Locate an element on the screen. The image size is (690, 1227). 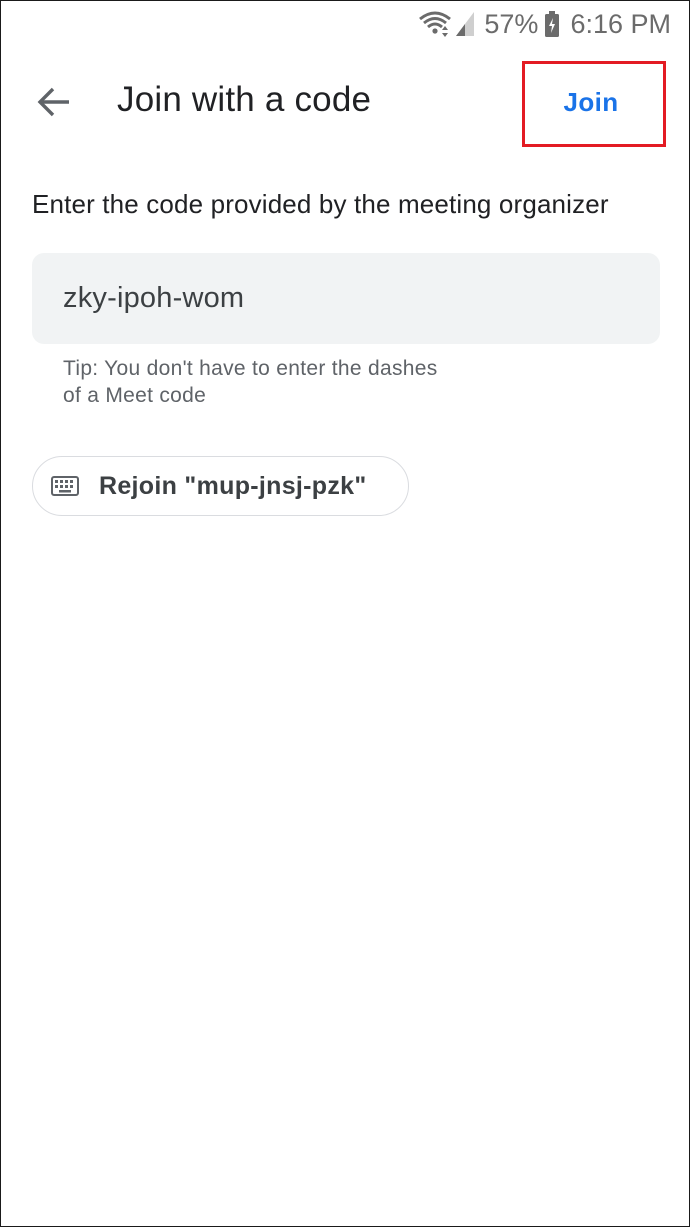
join-button: Join is located at coordinates (591, 102).